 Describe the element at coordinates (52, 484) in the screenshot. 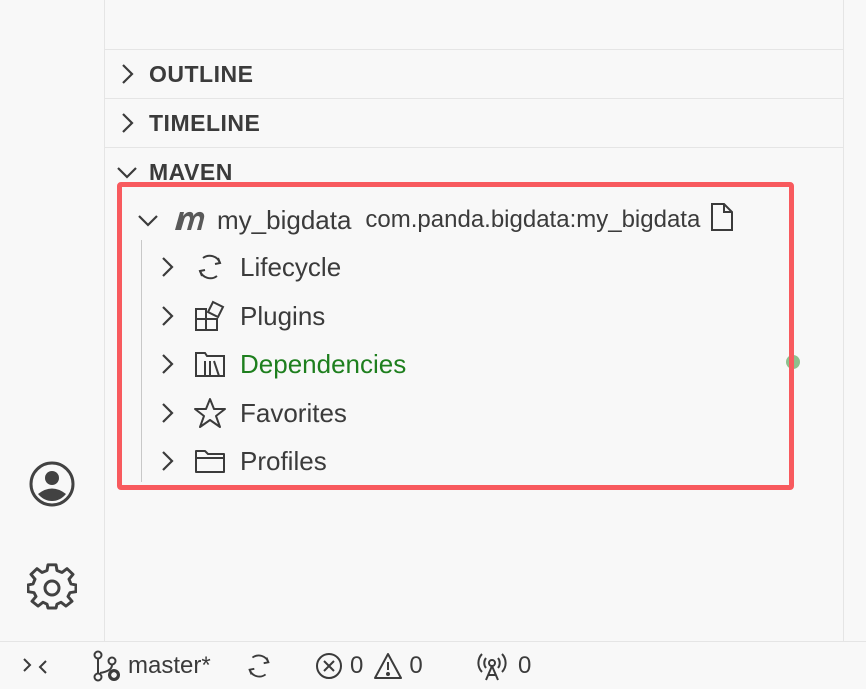

I see `account-icon` at that location.